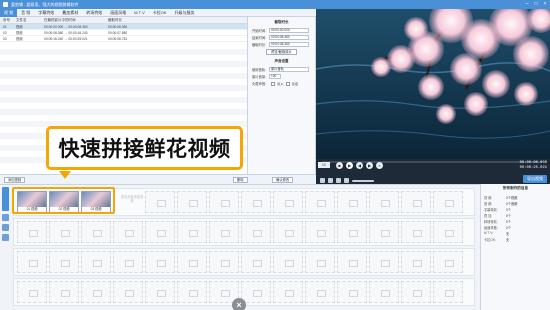  What do you see at coordinates (15, 180) in the screenshot?
I see `add-video-button: 添加视频` at bounding box center [15, 180].